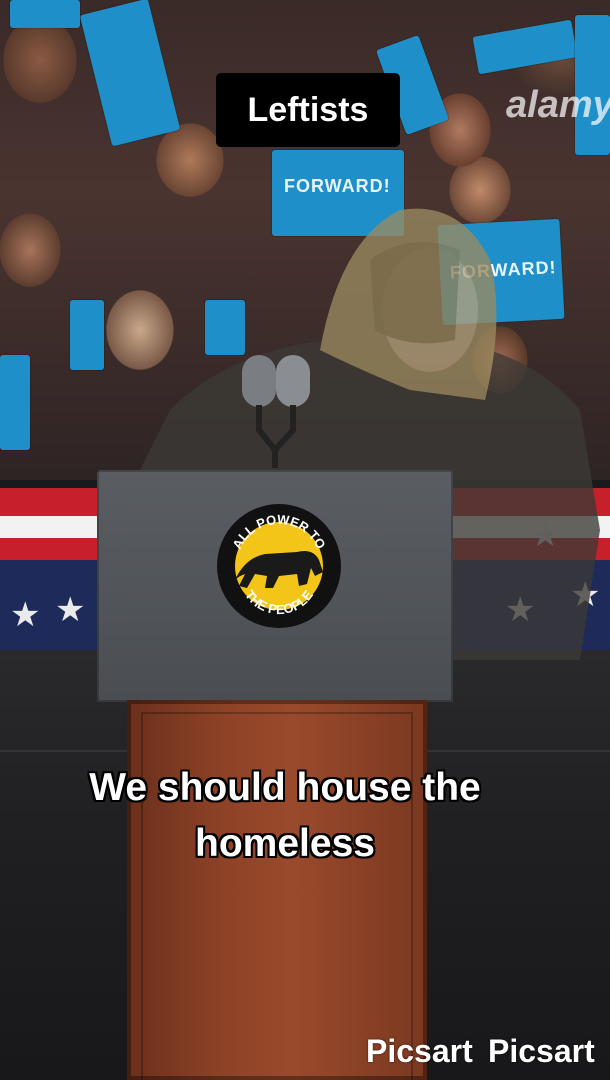 The image size is (610, 1080). Describe the element at coordinates (285, 787) in the screenshot. I see `caption-line-1: We should house the` at that location.